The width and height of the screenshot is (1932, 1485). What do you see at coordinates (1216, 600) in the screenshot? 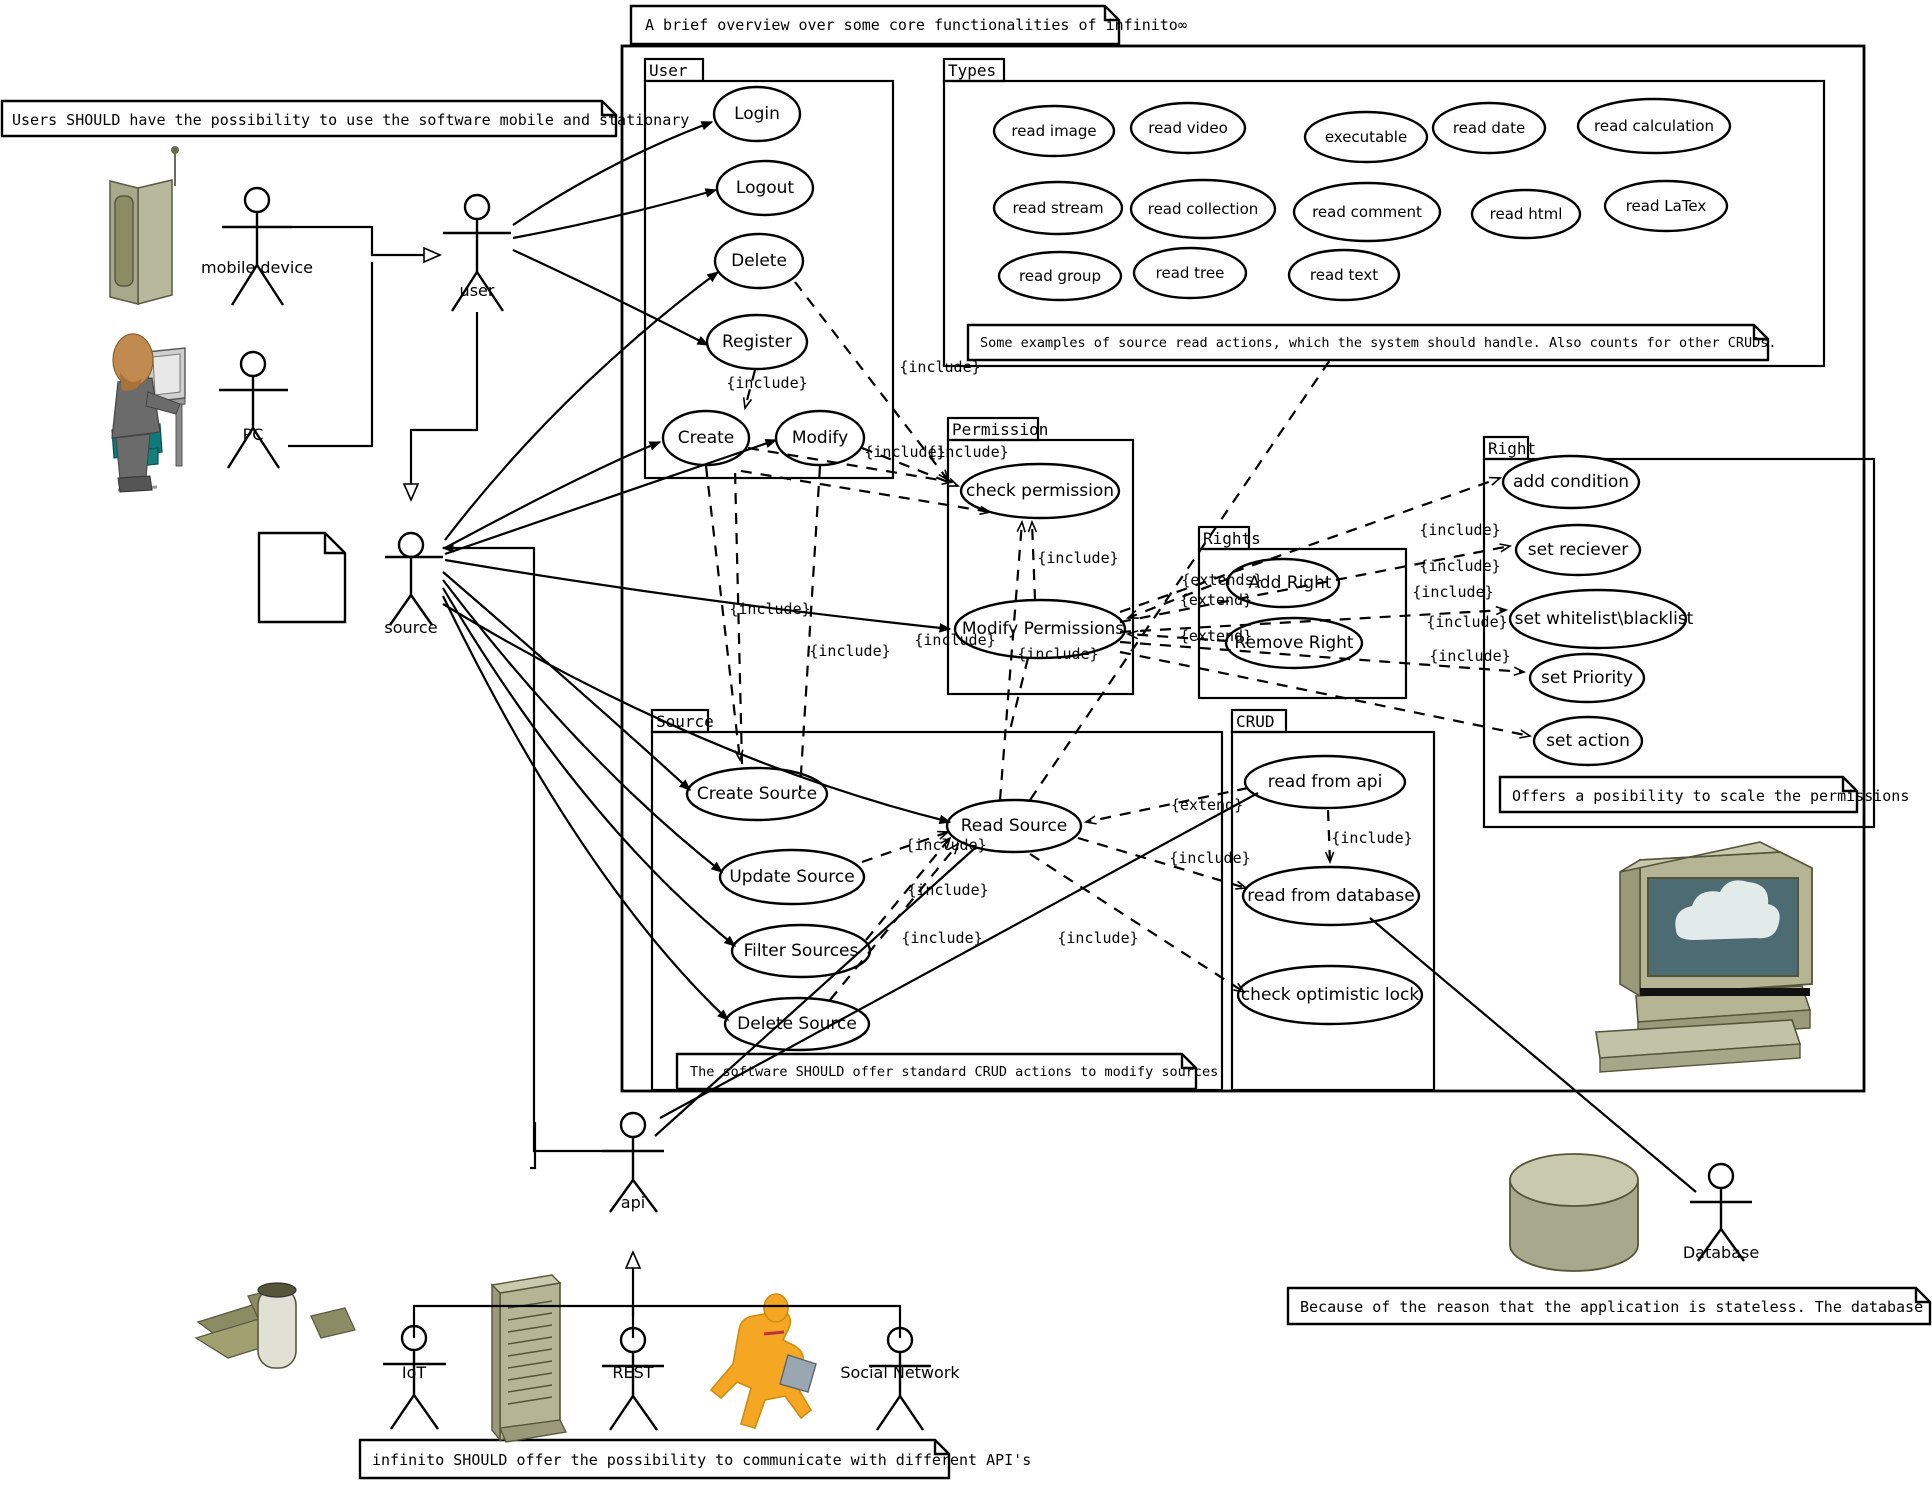
I see `stereo-extend-add-right: {extend}` at bounding box center [1216, 600].